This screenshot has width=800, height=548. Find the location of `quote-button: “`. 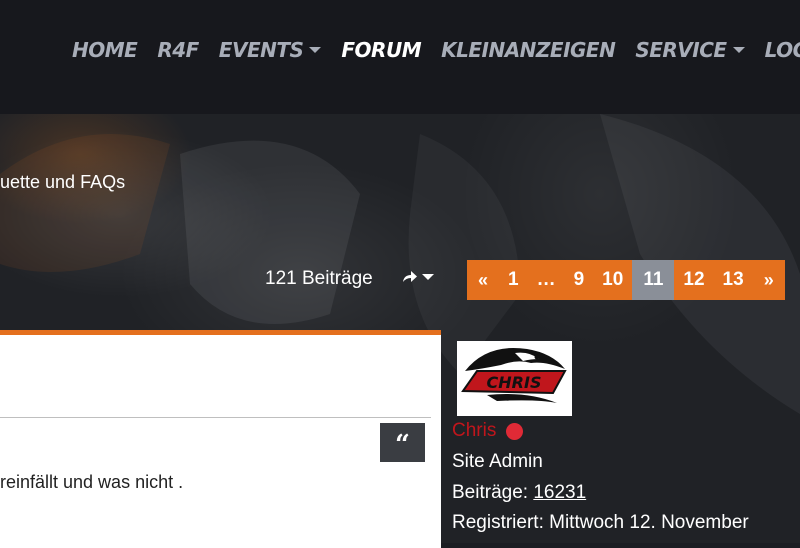

quote-button: “ is located at coordinates (402, 442).